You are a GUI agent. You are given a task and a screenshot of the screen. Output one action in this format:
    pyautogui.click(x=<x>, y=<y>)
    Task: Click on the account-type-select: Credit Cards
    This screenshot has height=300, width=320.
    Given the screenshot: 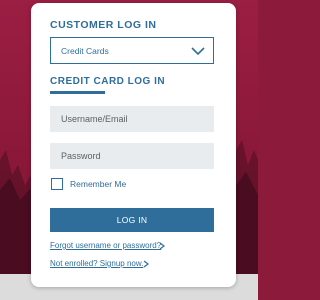 What is the action you would take?
    pyautogui.click(x=132, y=50)
    